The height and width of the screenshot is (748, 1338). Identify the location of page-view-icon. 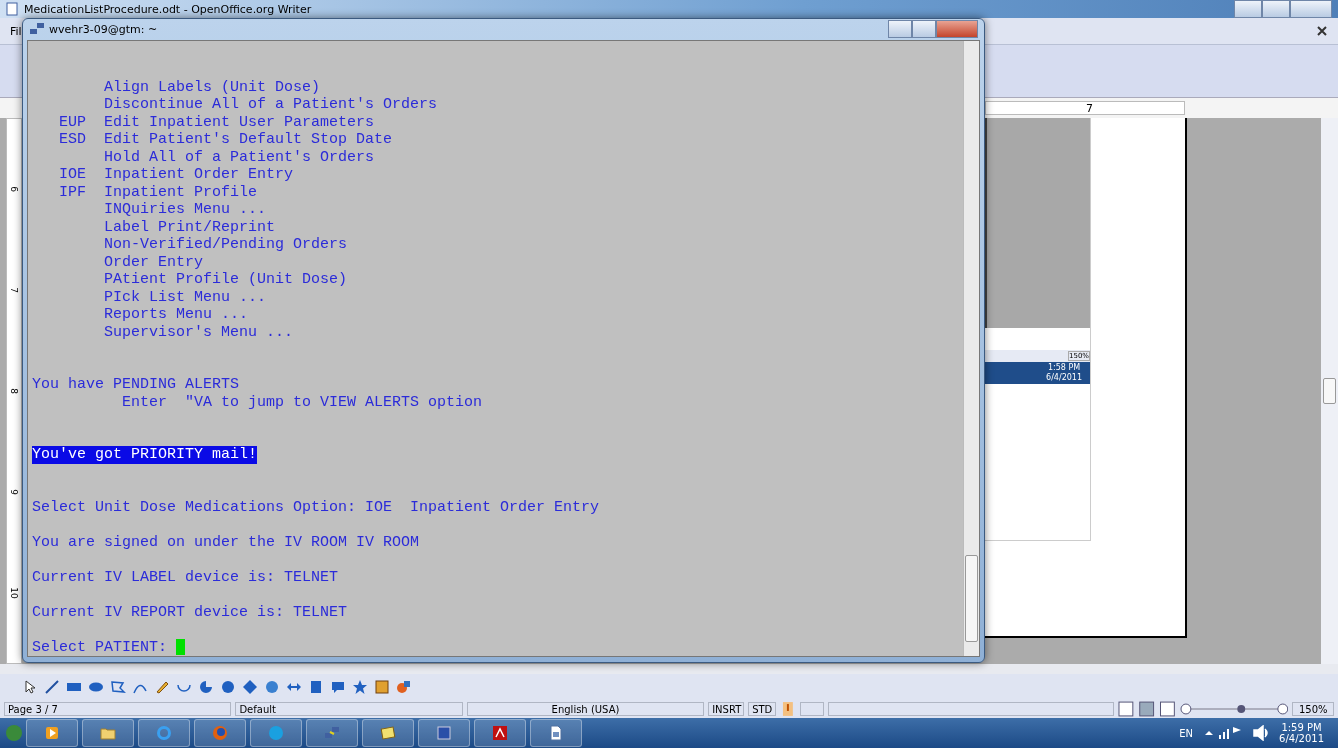
(1147, 709).